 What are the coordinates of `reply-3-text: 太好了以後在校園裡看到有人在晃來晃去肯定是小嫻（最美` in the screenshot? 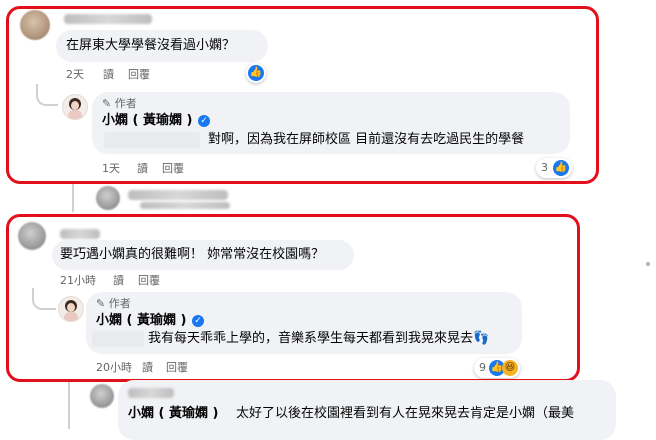 It's located at (405, 413).